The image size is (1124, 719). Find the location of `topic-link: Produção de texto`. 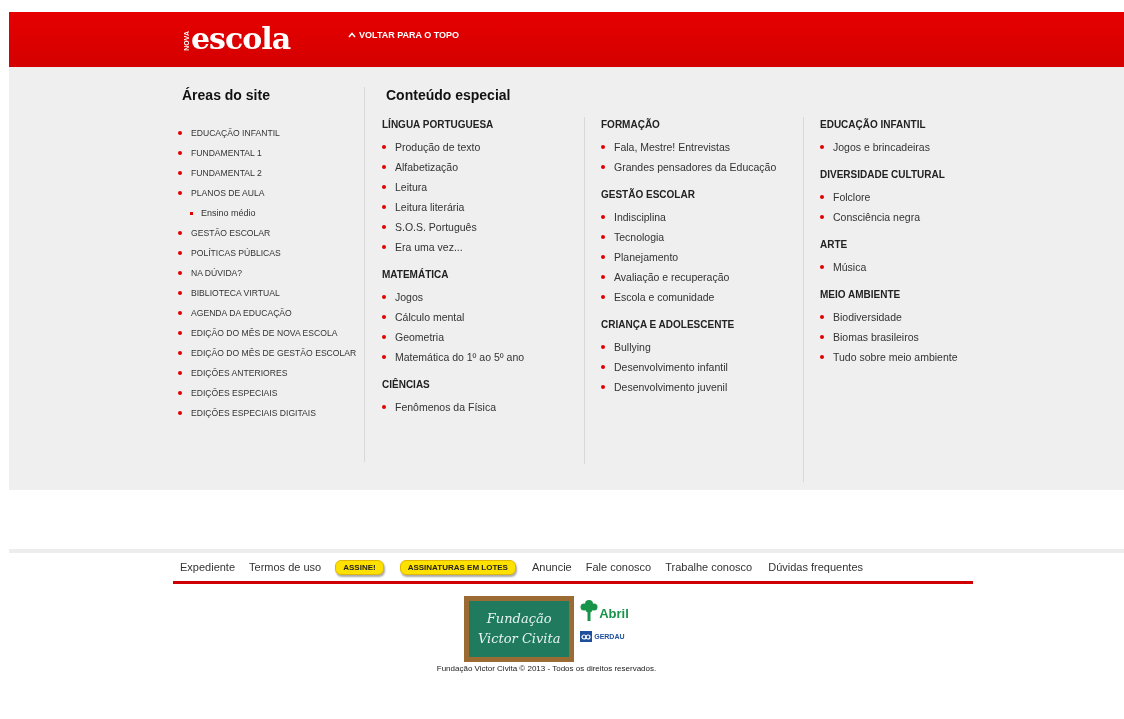

topic-link: Produção de texto is located at coordinates (438, 147).